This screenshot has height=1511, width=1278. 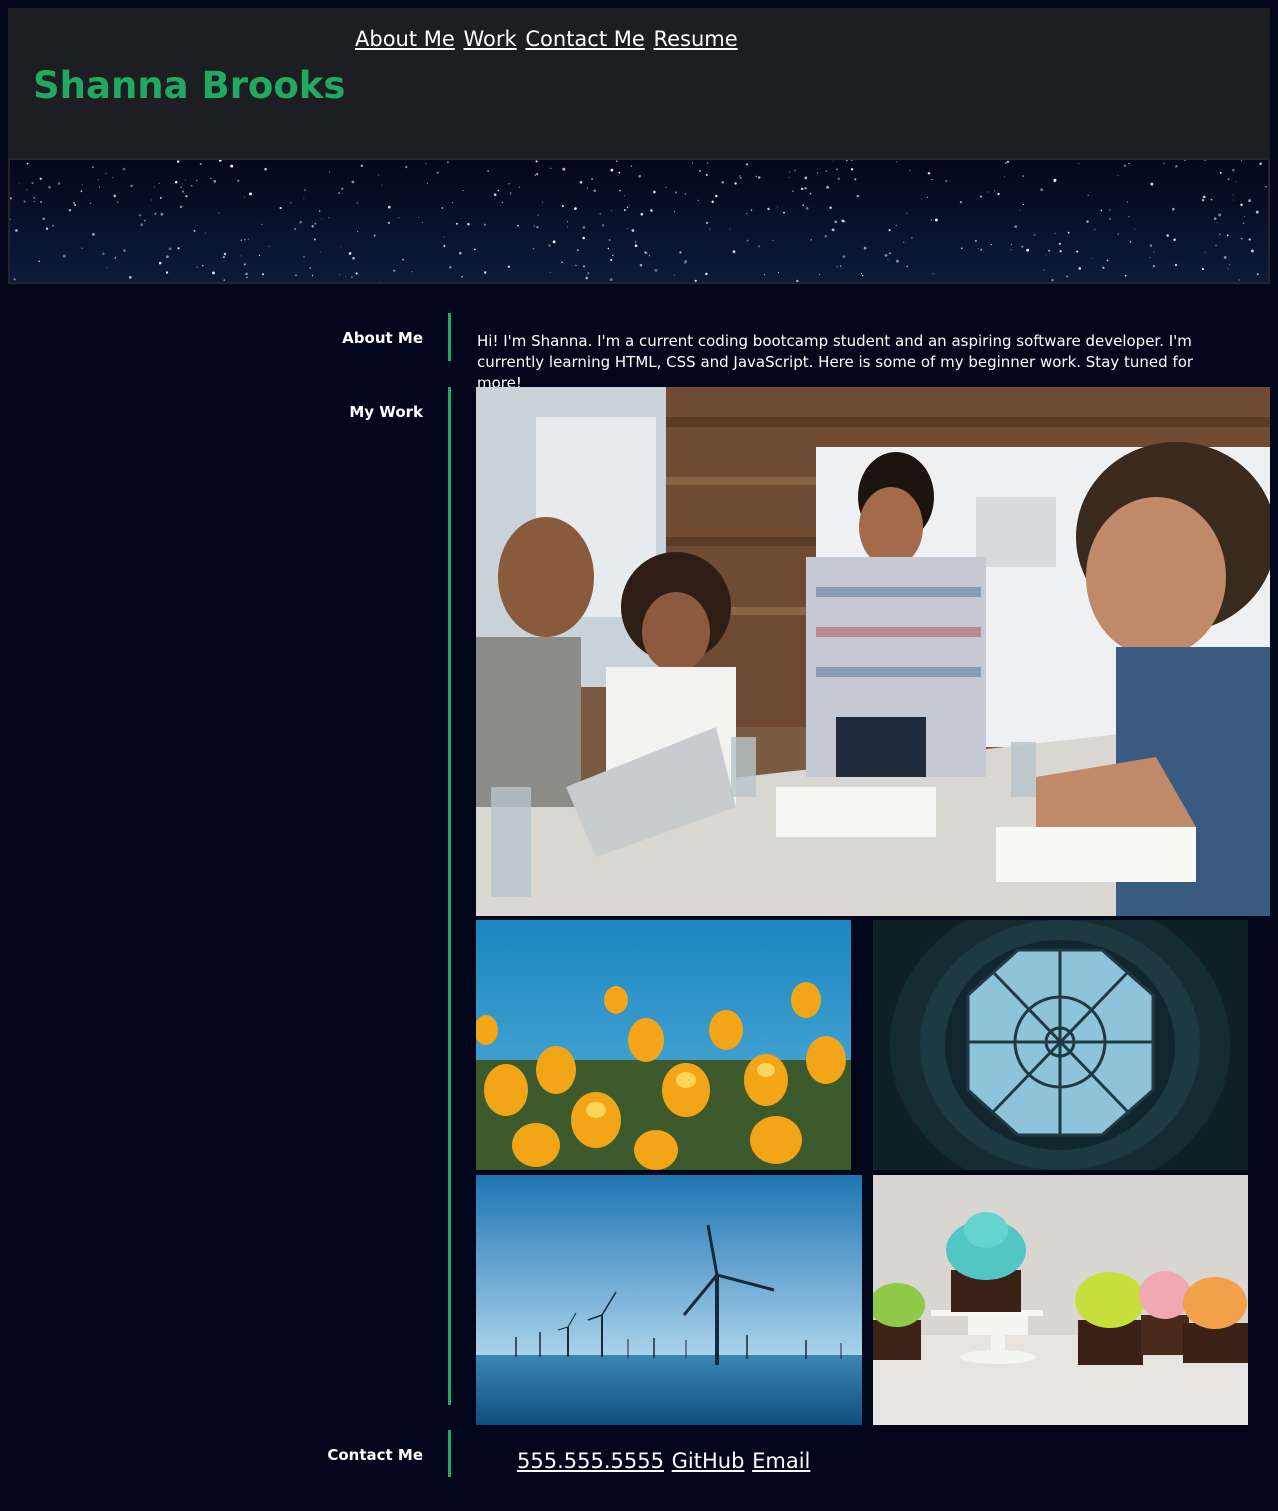 What do you see at coordinates (590, 1461) in the screenshot?
I see `phone-link: 555.555.5555` at bounding box center [590, 1461].